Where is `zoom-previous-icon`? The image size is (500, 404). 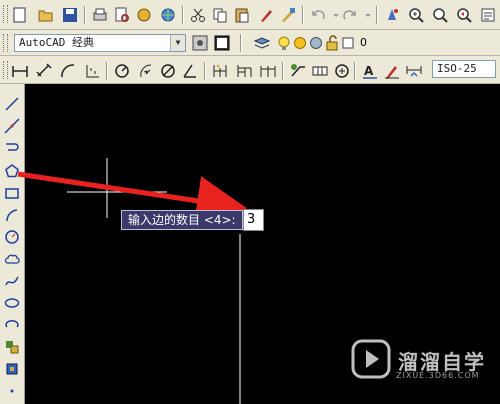 zoom-previous-icon is located at coordinates (464, 15).